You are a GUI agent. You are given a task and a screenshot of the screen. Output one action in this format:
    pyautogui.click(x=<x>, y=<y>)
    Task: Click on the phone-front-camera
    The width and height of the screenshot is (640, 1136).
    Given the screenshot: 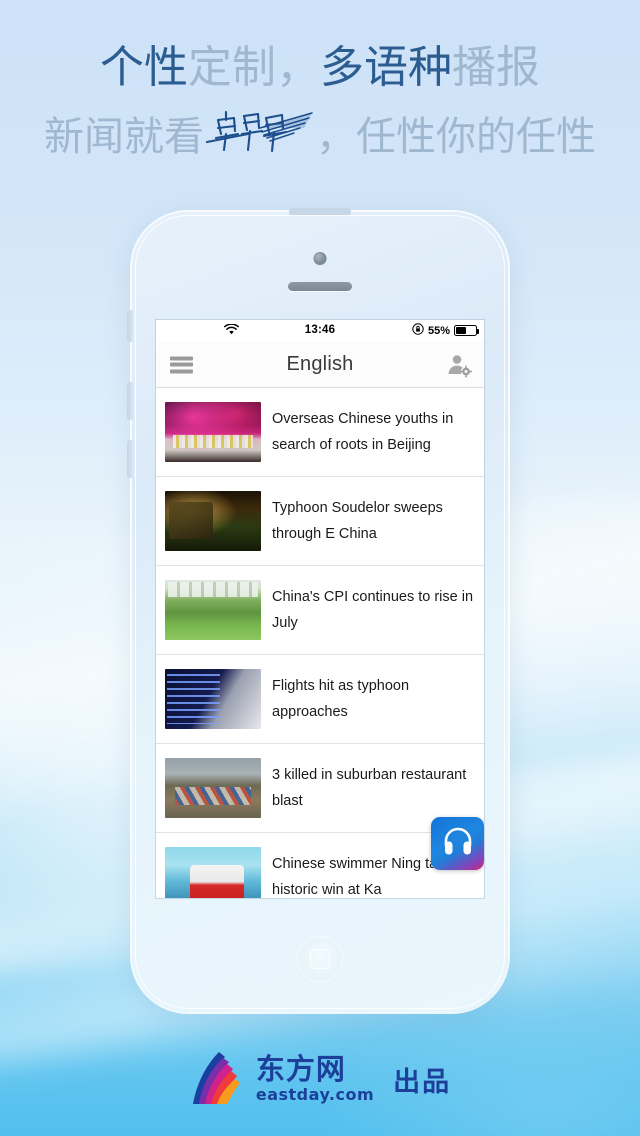 What is the action you would take?
    pyautogui.click(x=320, y=258)
    